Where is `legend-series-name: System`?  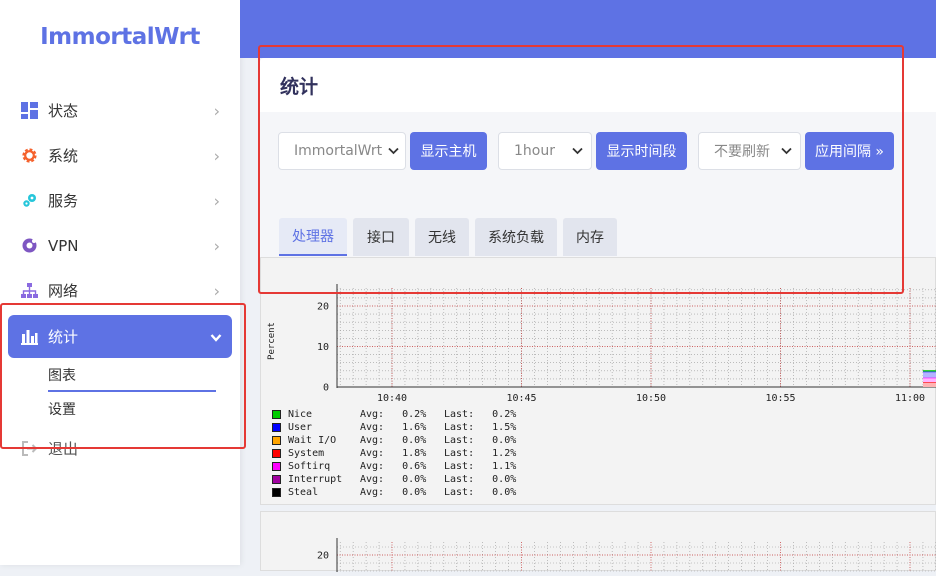 legend-series-name: System is located at coordinates (306, 453).